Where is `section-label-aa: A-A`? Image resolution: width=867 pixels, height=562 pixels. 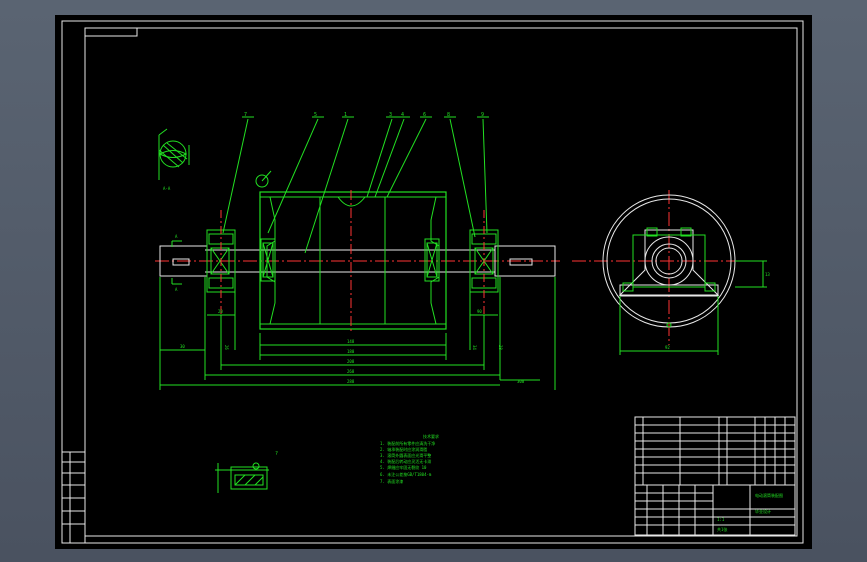
section-label-aa: A-A is located at coordinates (167, 188).